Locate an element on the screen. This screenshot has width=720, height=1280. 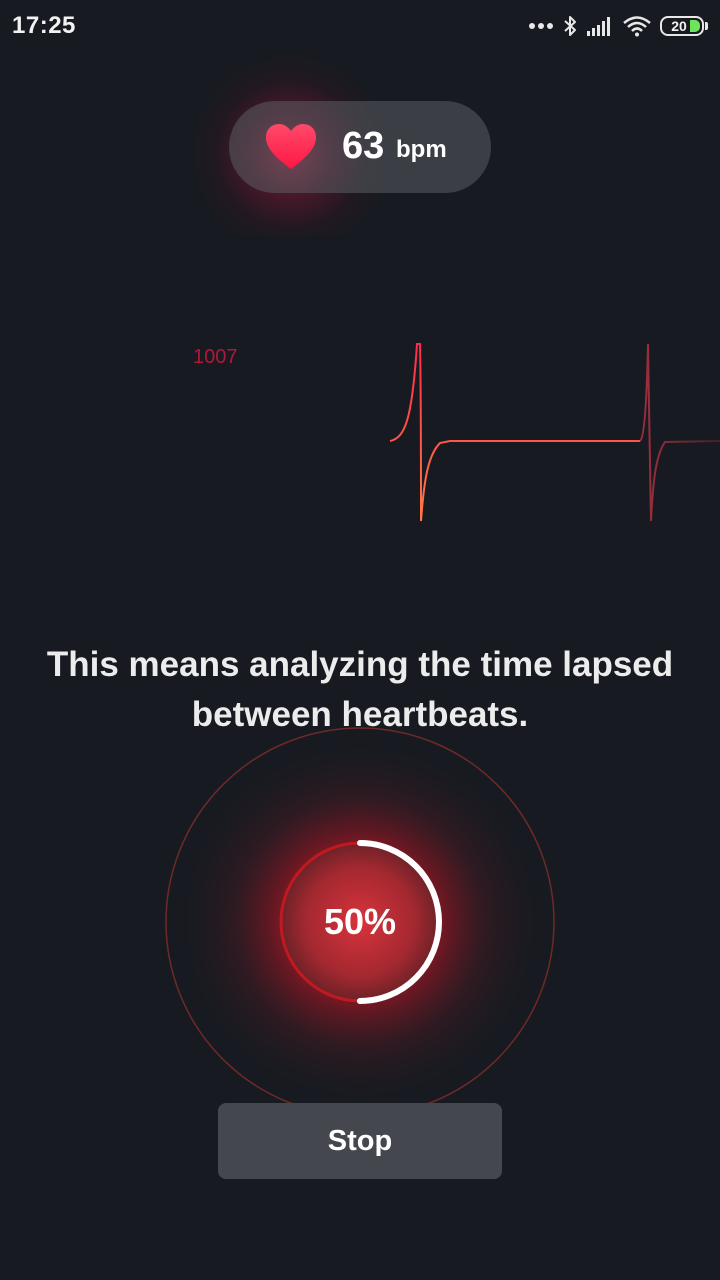
more-dots-icon is located at coordinates (541, 26).